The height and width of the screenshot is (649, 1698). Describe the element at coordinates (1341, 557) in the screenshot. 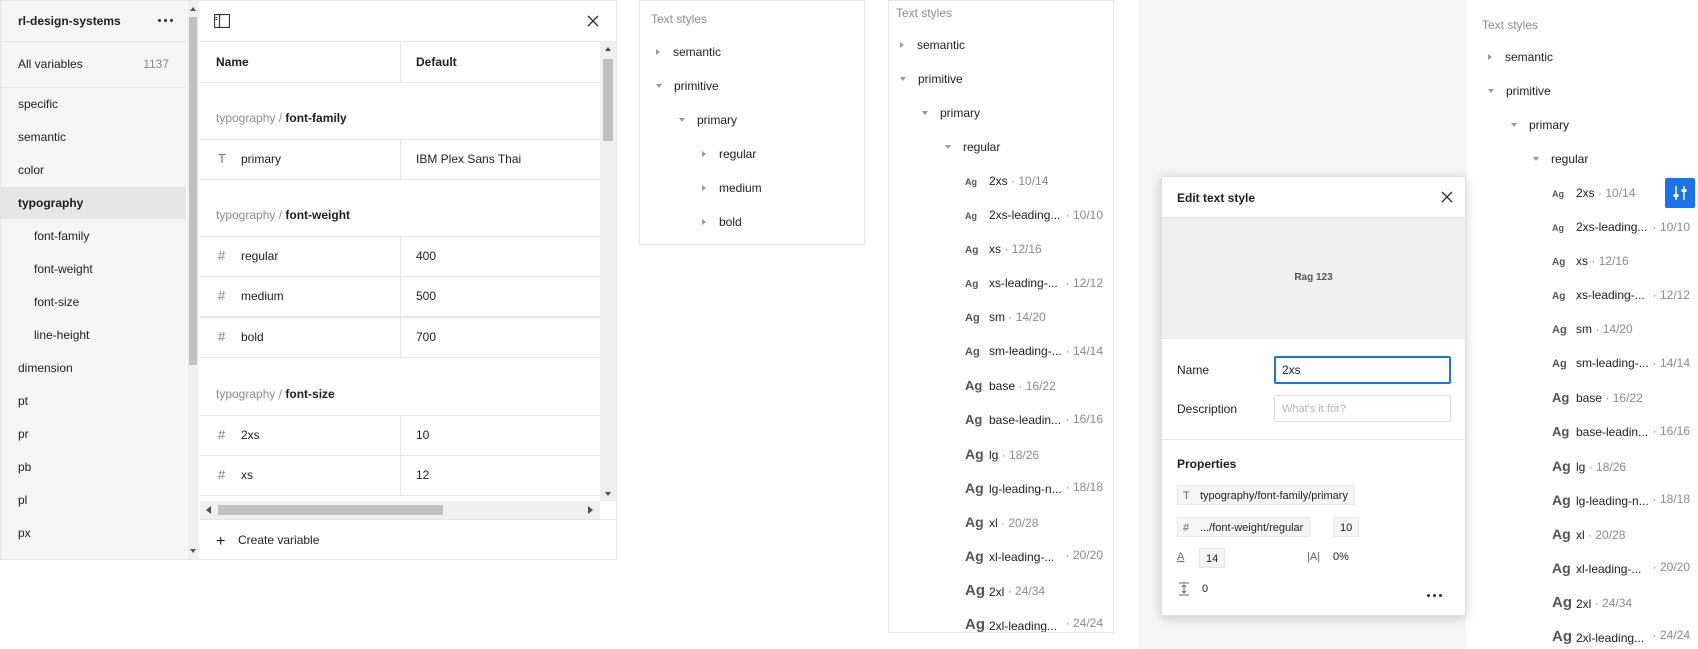

I see `letter-spacing-value: 0%` at that location.